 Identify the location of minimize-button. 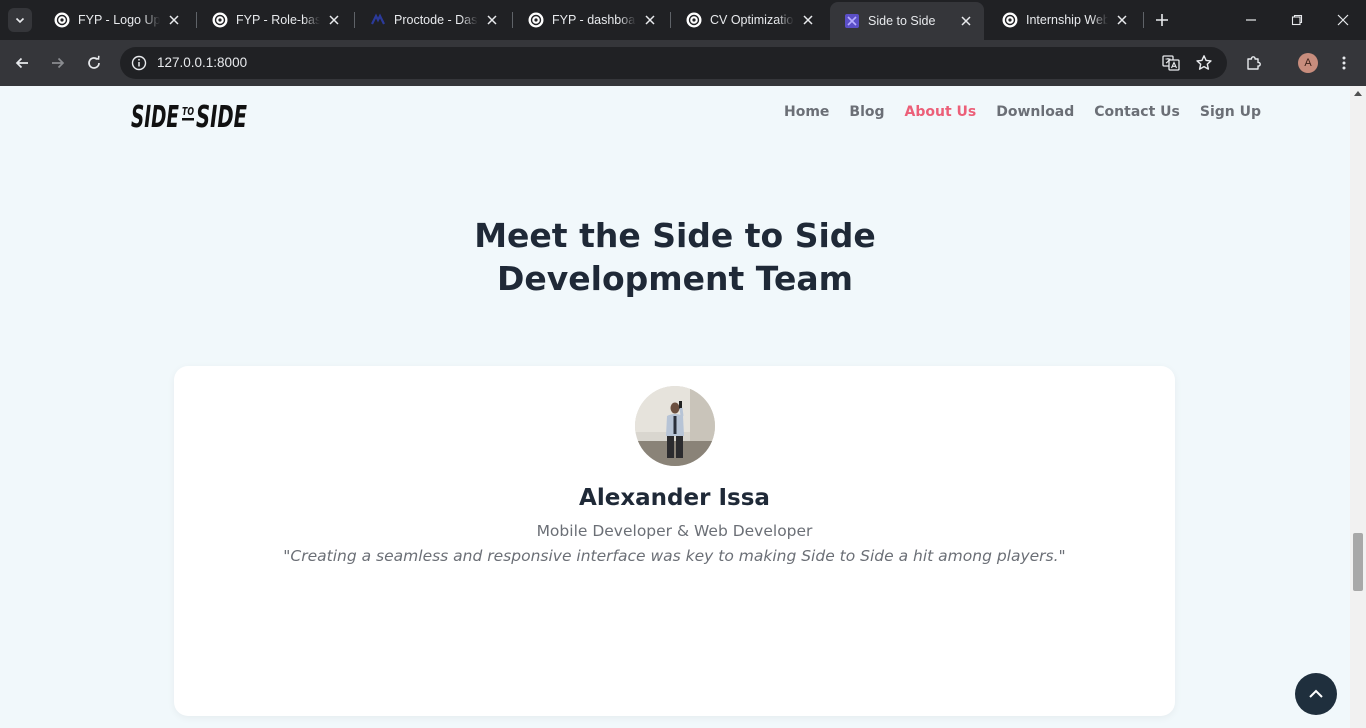
(1251, 20).